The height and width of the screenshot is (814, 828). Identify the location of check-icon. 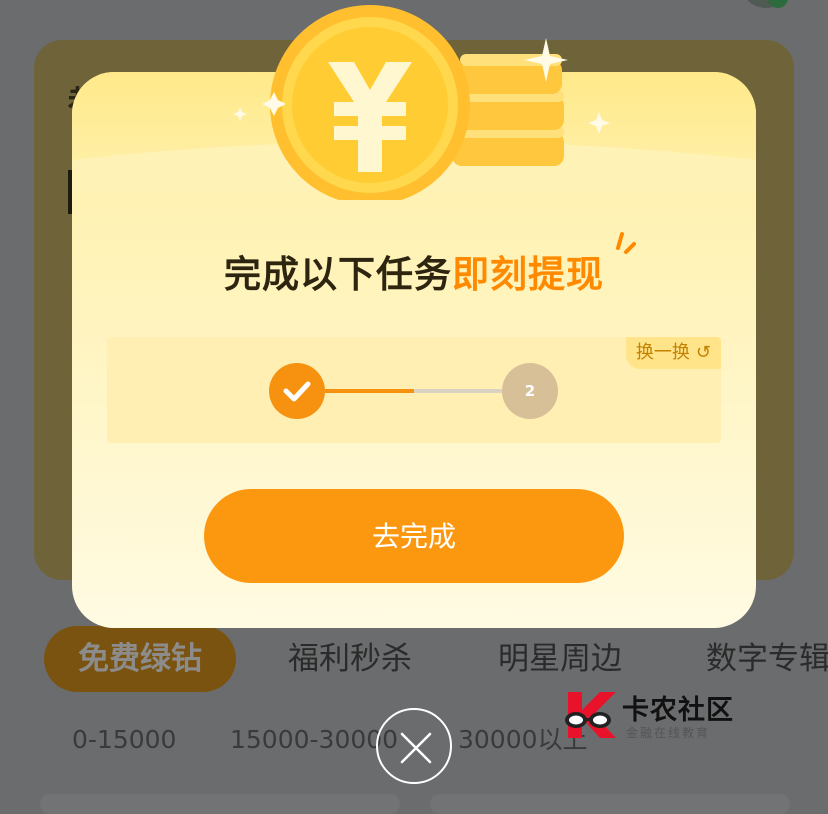
(297, 391).